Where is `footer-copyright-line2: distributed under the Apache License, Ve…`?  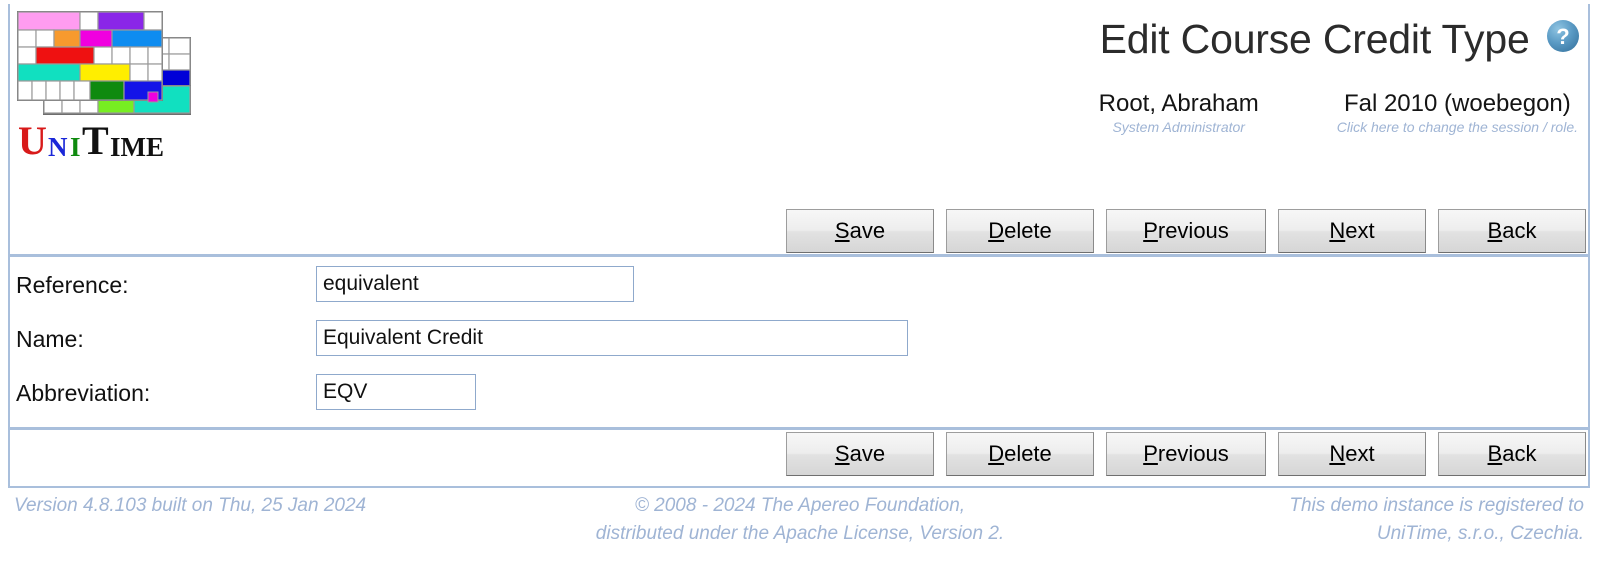
footer-copyright-line2: distributed under the Apache License, Ve… is located at coordinates (800, 533).